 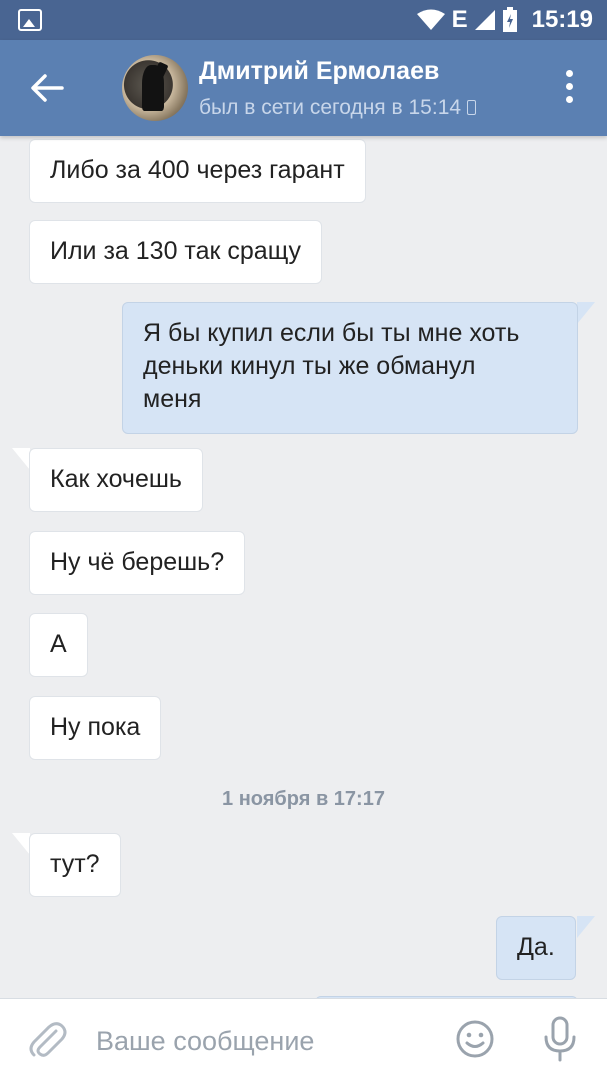 I want to click on message-text: Да., so click(x=536, y=947).